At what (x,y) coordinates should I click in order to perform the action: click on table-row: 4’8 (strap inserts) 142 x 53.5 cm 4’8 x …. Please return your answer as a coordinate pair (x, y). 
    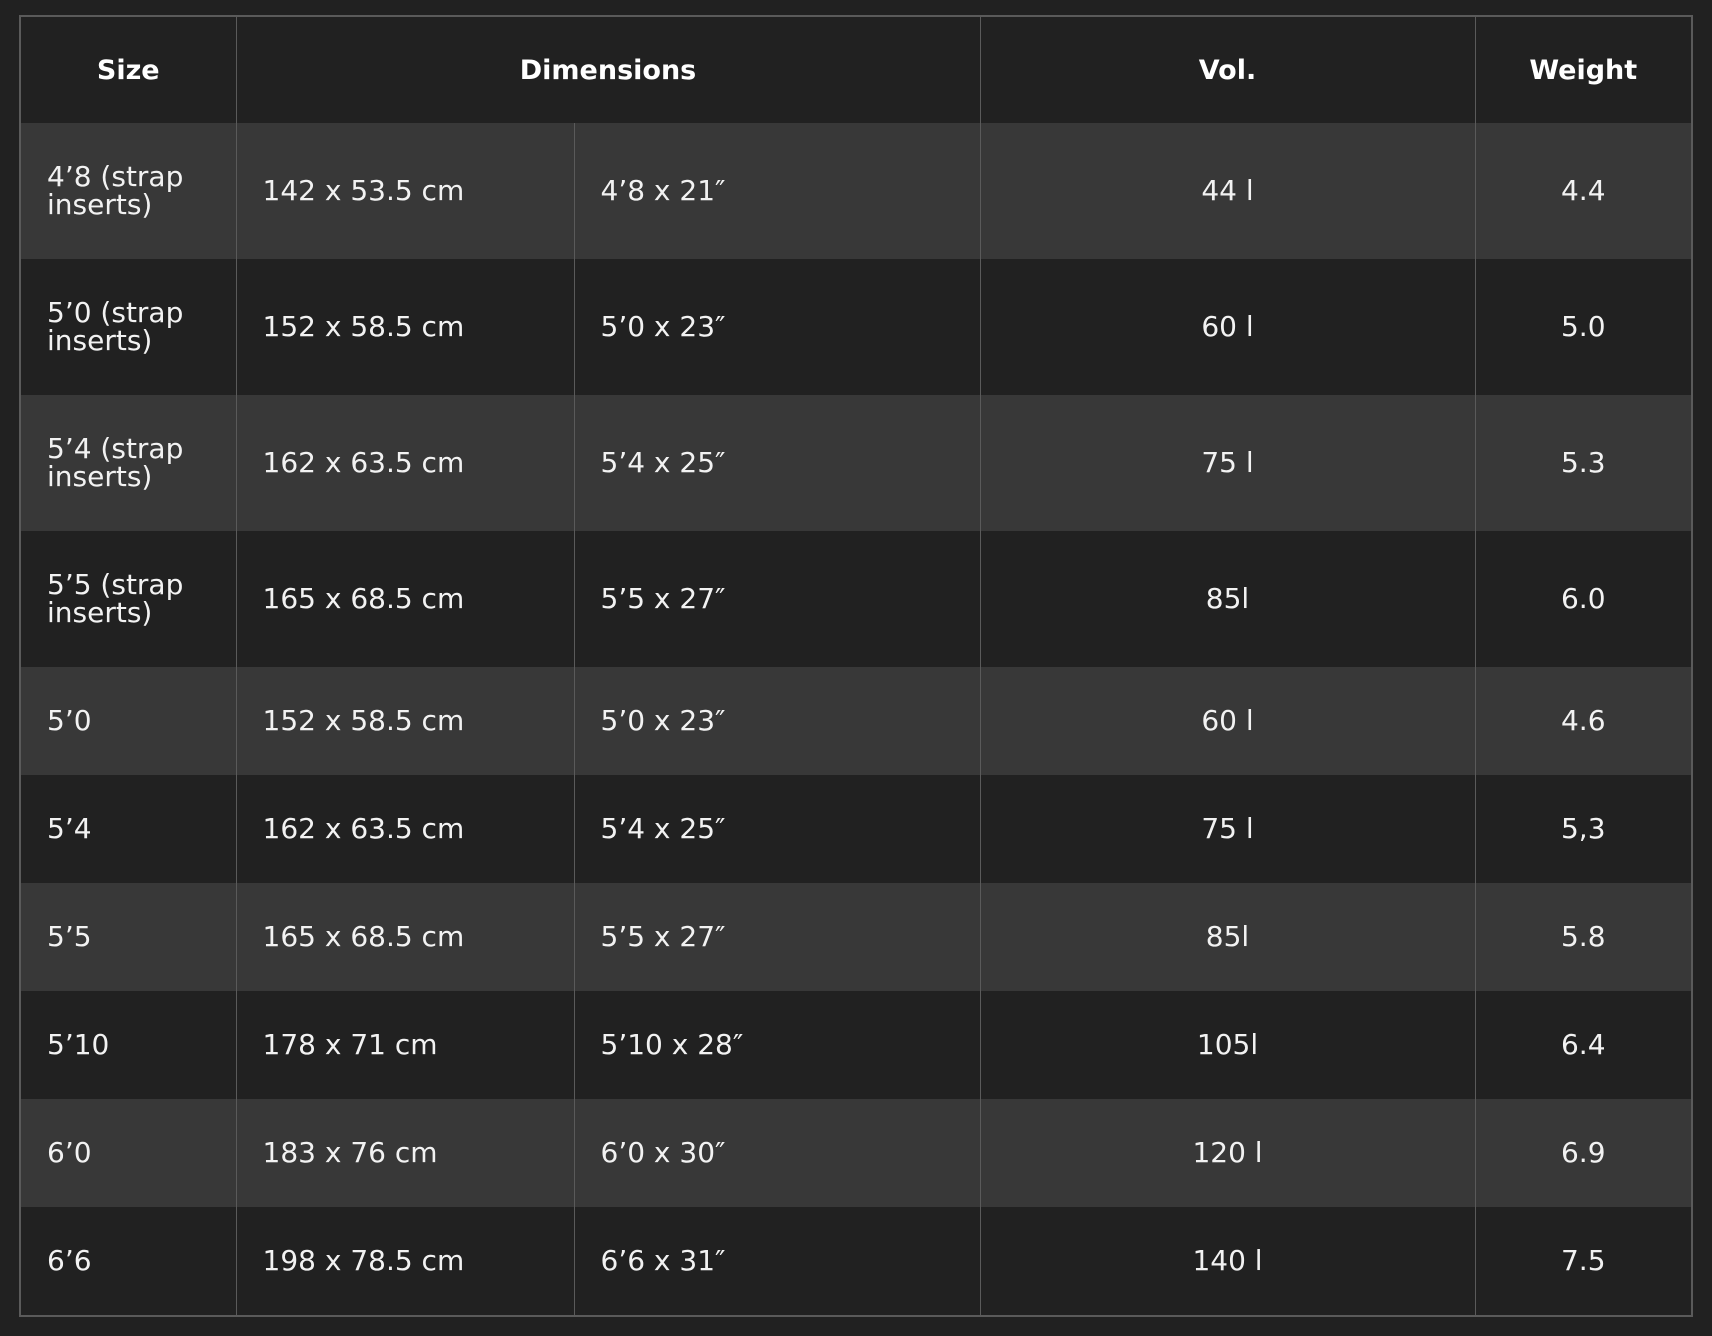
    Looking at the image, I should click on (856, 191).